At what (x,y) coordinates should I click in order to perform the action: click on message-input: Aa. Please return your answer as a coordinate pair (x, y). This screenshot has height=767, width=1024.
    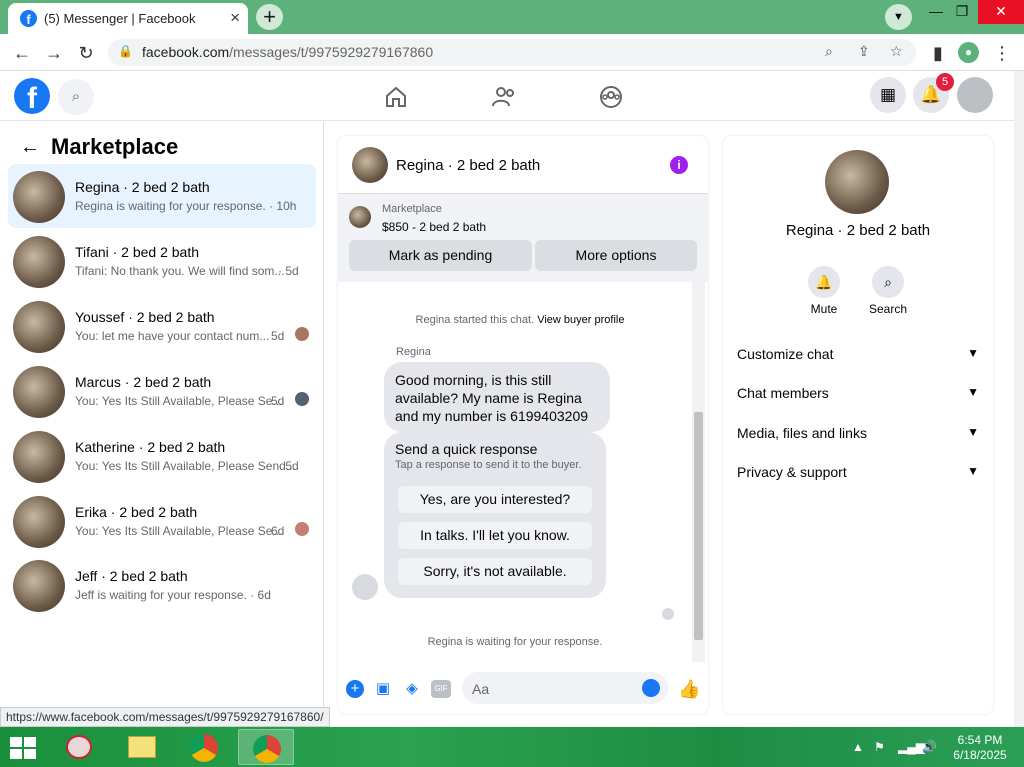
    Looking at the image, I should click on (565, 688).